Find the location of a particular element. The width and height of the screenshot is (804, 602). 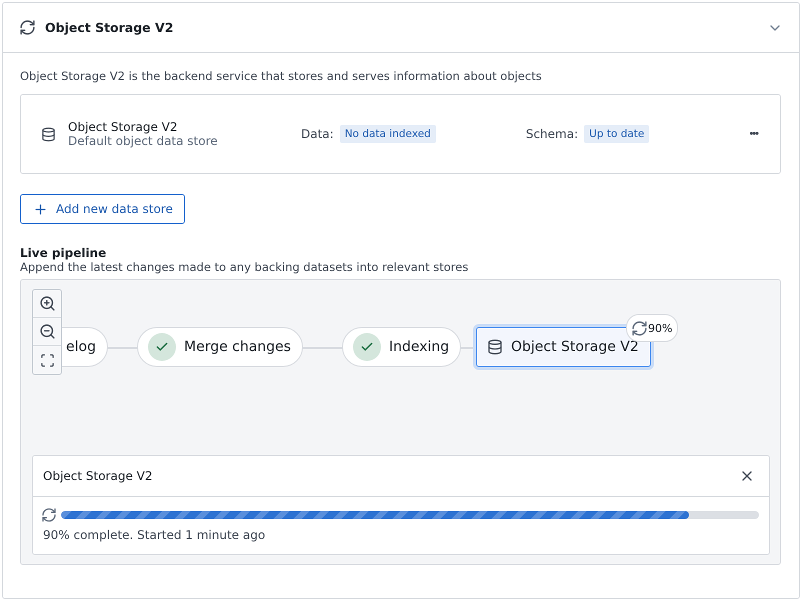

more-menu-button: ••• is located at coordinates (753, 134).